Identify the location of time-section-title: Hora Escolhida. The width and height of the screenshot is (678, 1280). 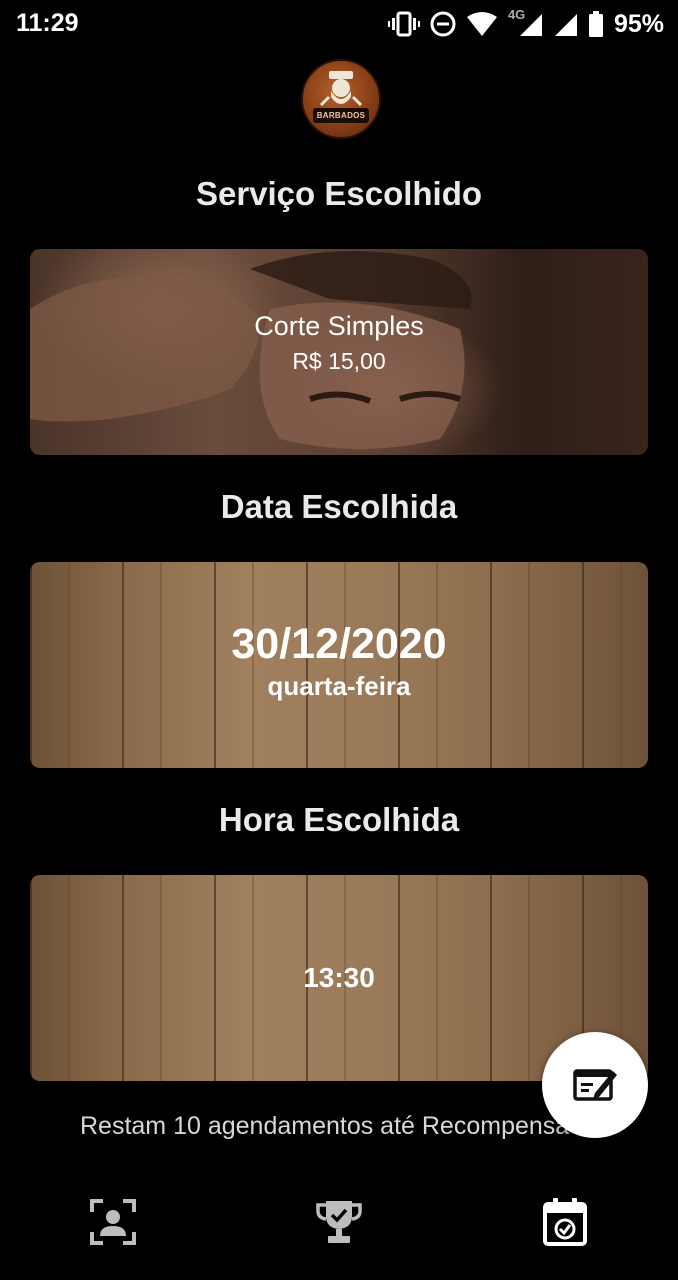
(339, 819).